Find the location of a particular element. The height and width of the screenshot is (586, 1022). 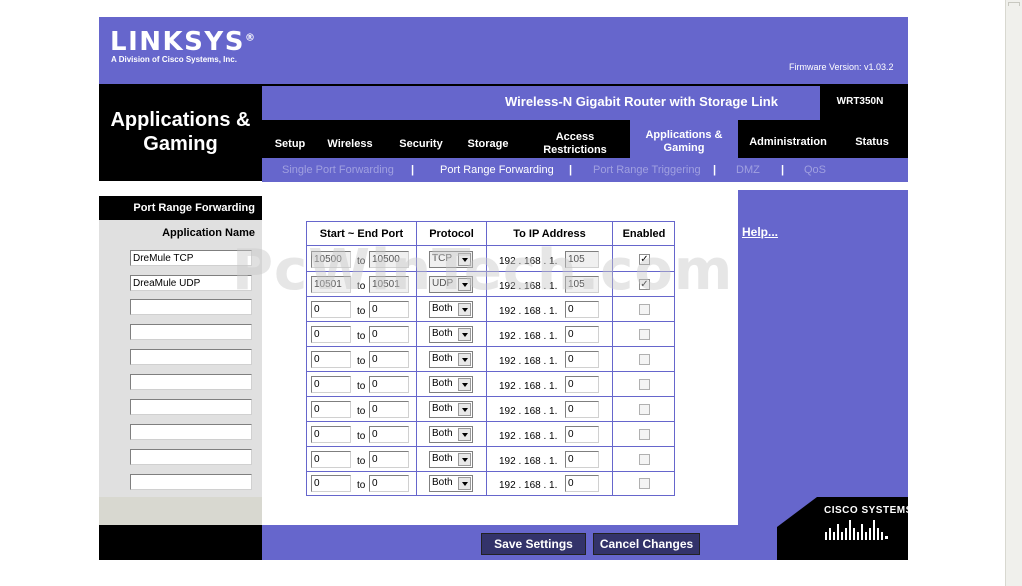

tab-wireless: Wireless is located at coordinates (350, 144).